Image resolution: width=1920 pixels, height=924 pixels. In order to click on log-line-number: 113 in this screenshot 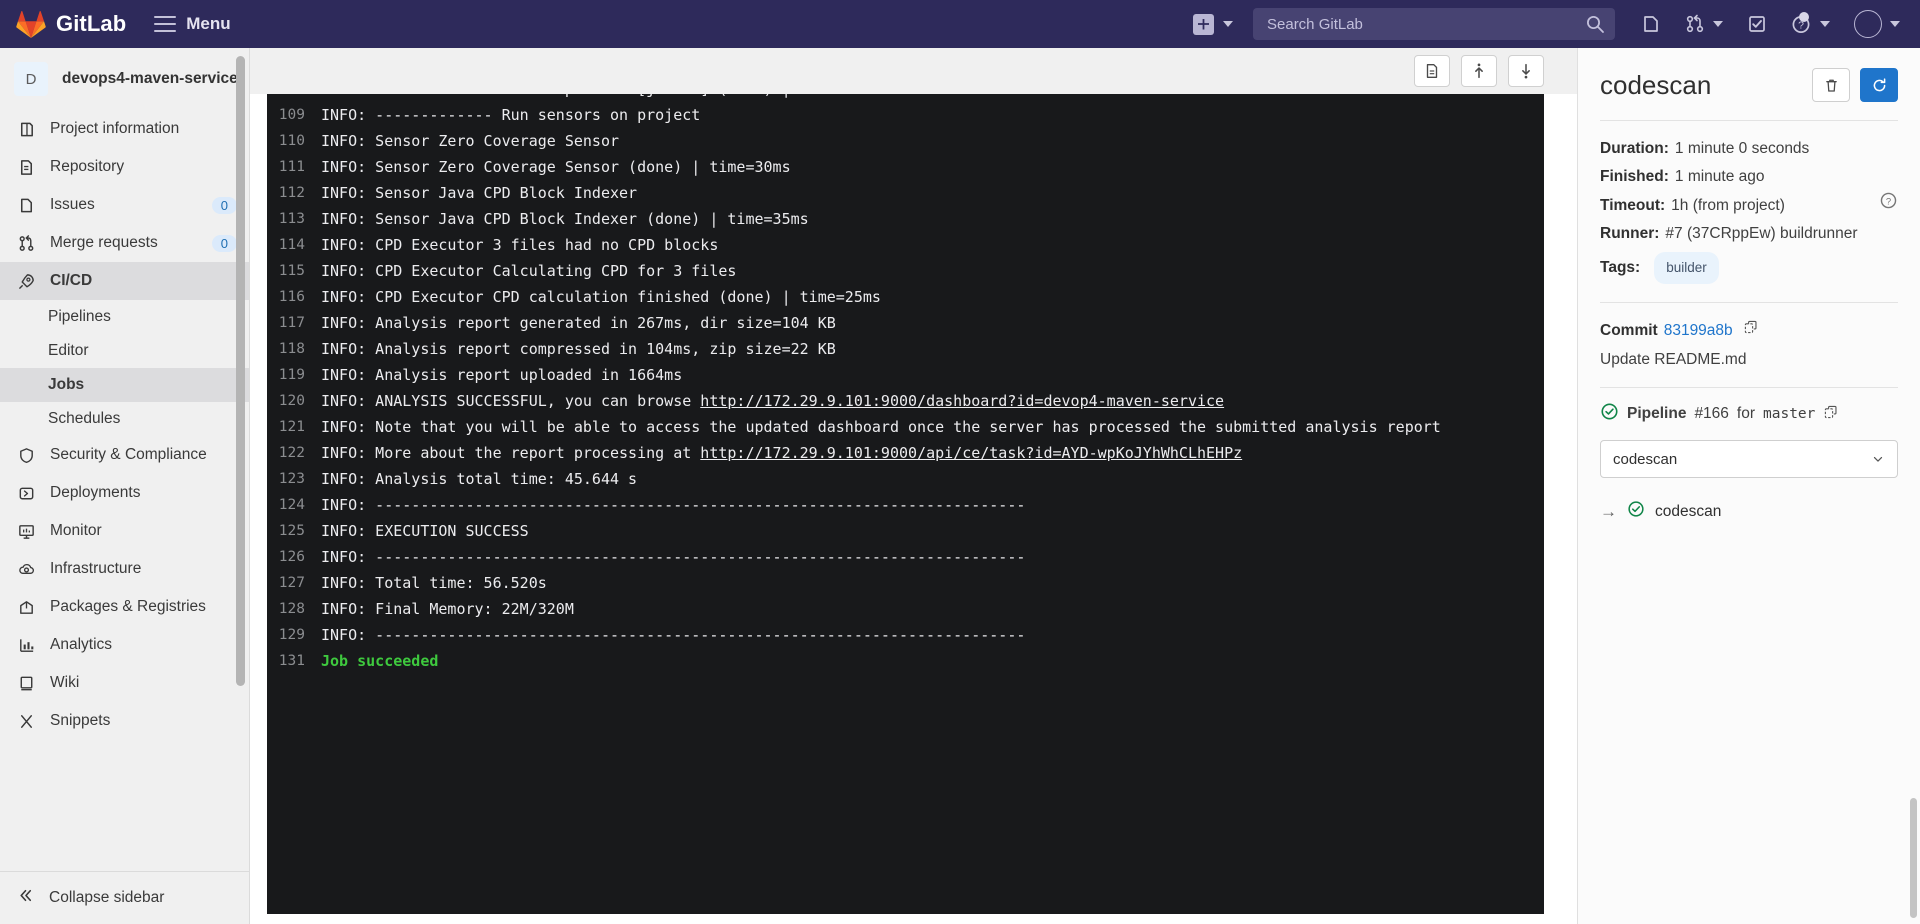, I will do `click(298, 219)`.